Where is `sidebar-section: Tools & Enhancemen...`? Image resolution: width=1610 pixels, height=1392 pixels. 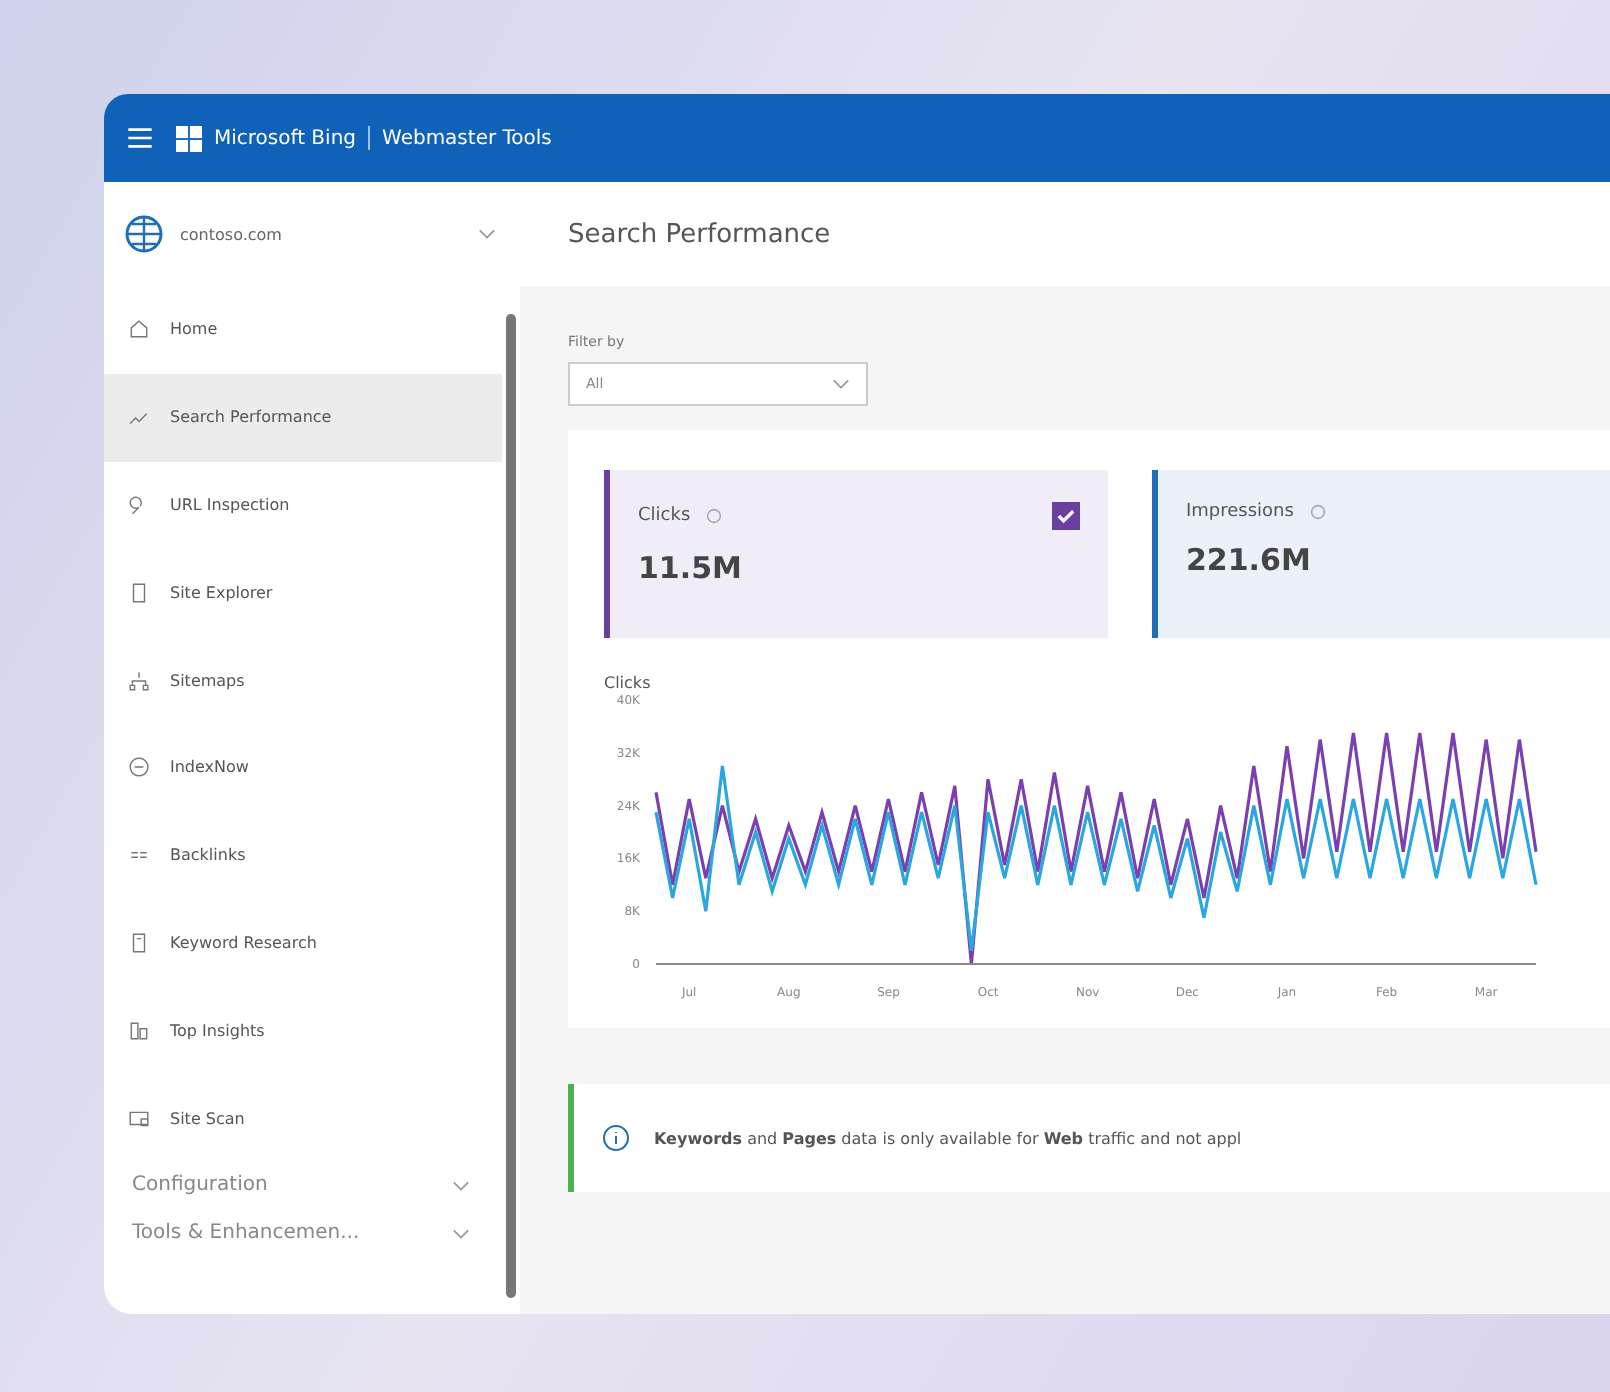
sidebar-section: Tools & Enhancemen... is located at coordinates (303, 1233).